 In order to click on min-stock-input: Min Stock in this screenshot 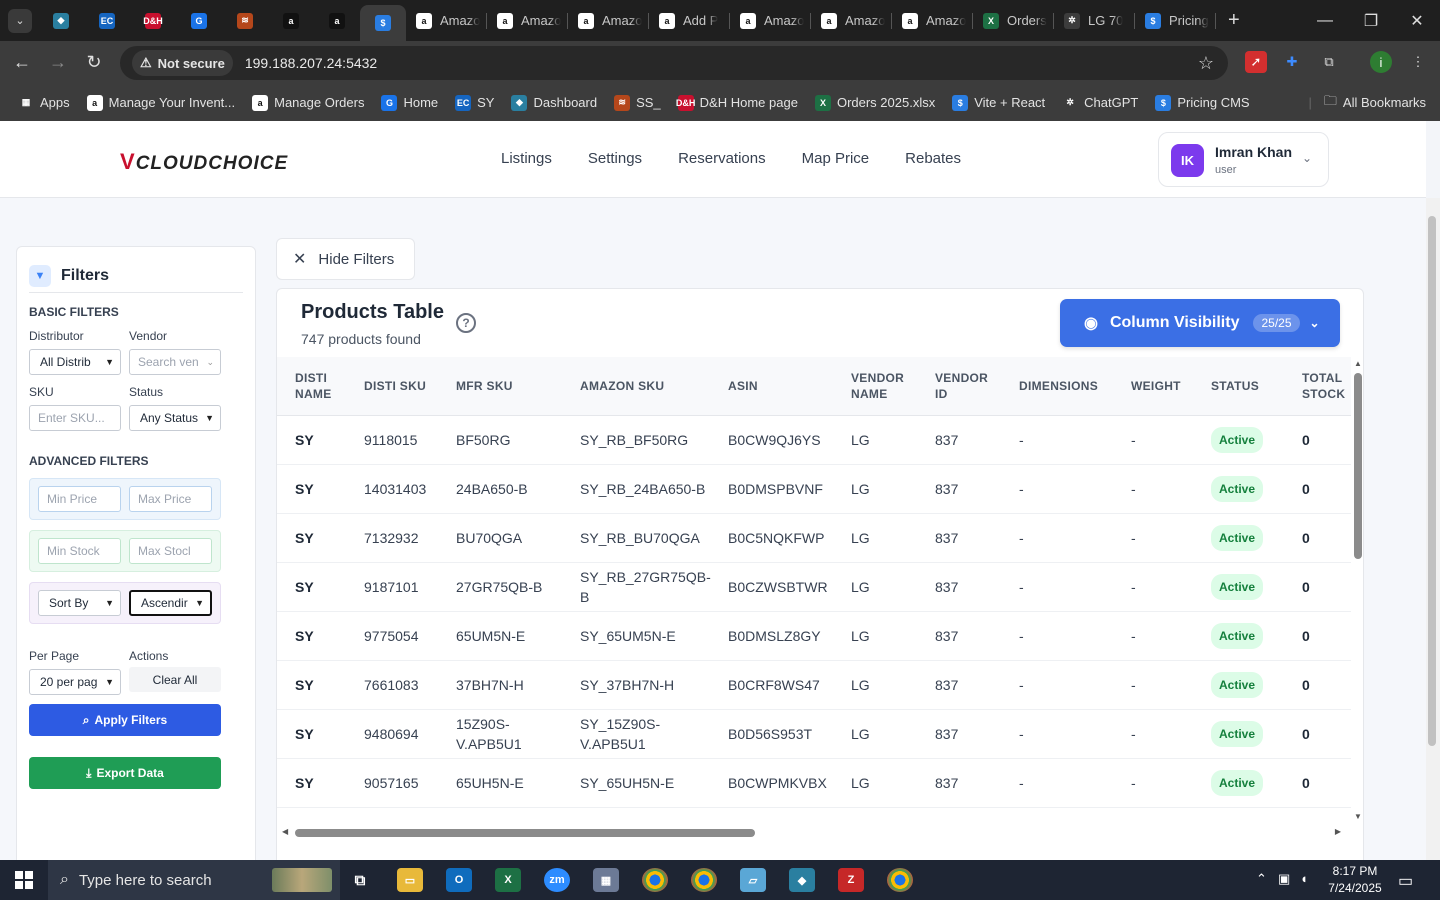, I will do `click(79, 551)`.